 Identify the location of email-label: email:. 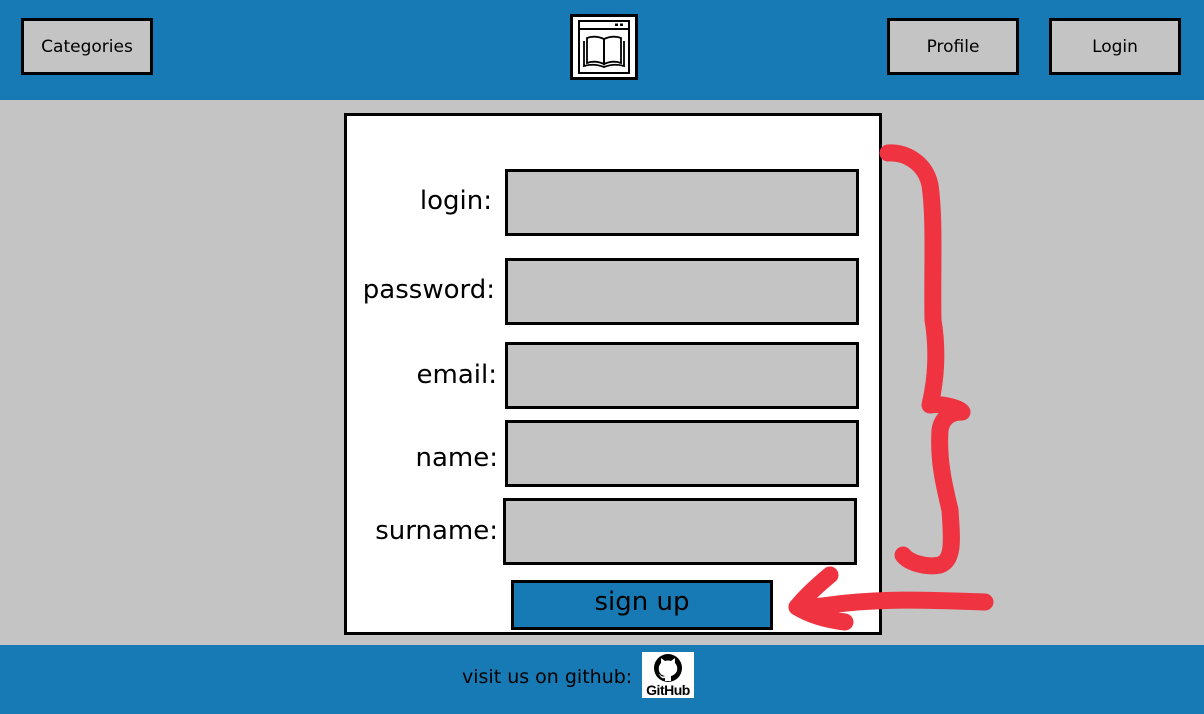
(456, 375).